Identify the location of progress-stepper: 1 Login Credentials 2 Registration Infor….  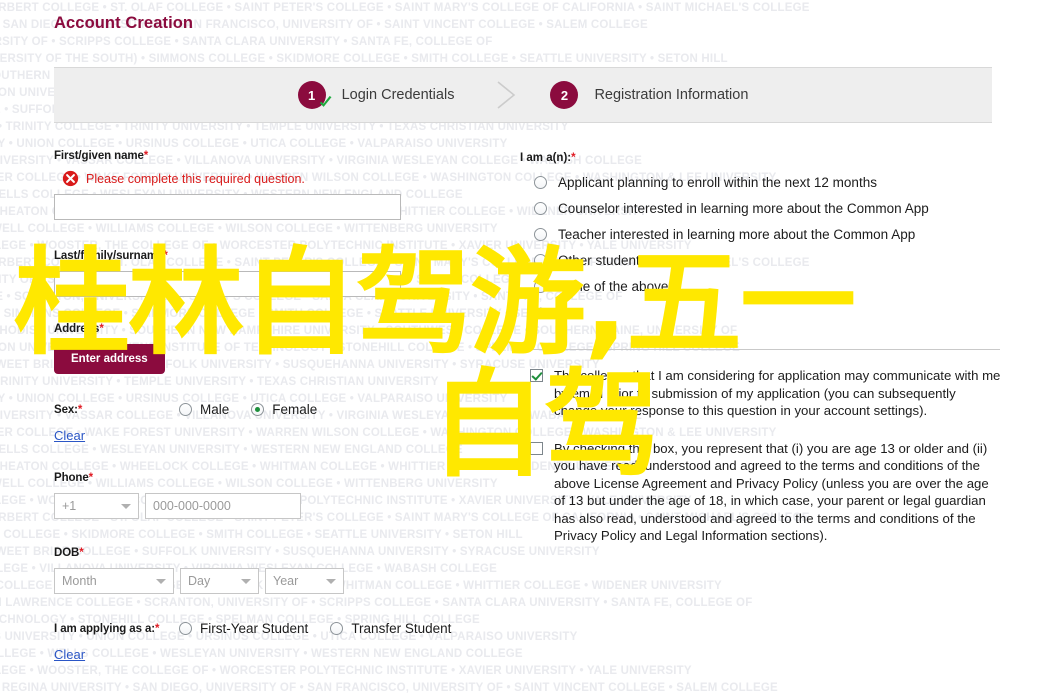
(523, 95).